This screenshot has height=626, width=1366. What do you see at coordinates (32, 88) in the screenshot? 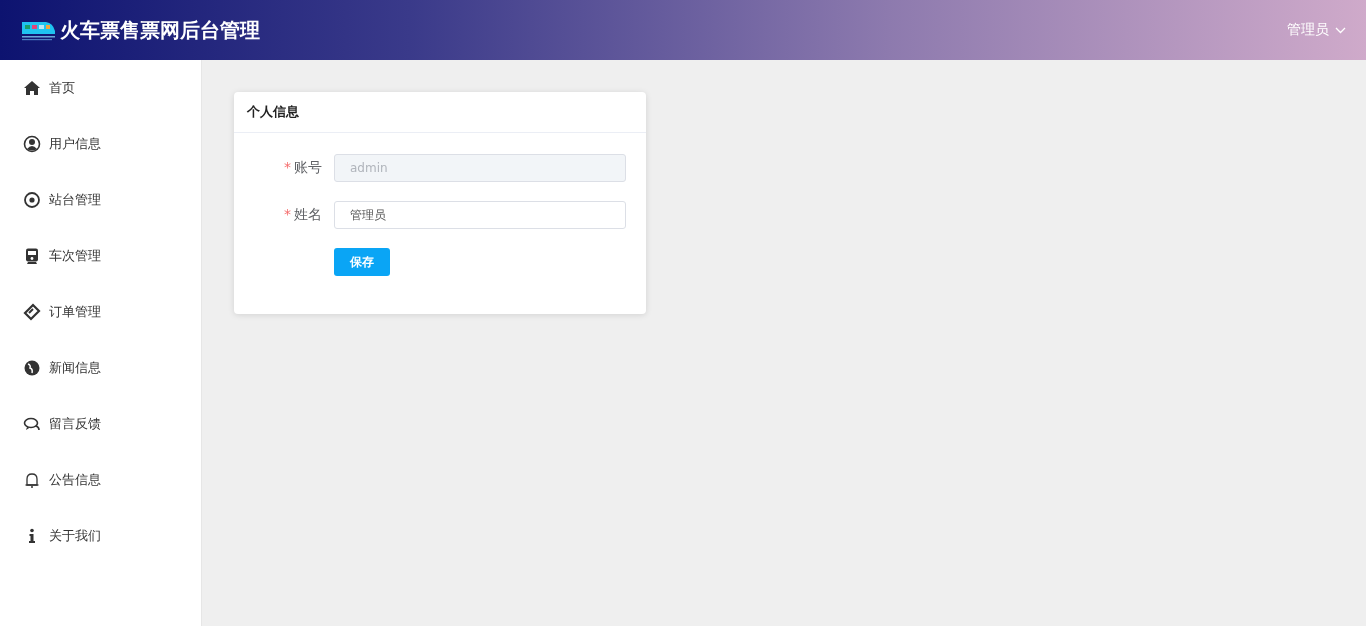
I see `home-icon` at bounding box center [32, 88].